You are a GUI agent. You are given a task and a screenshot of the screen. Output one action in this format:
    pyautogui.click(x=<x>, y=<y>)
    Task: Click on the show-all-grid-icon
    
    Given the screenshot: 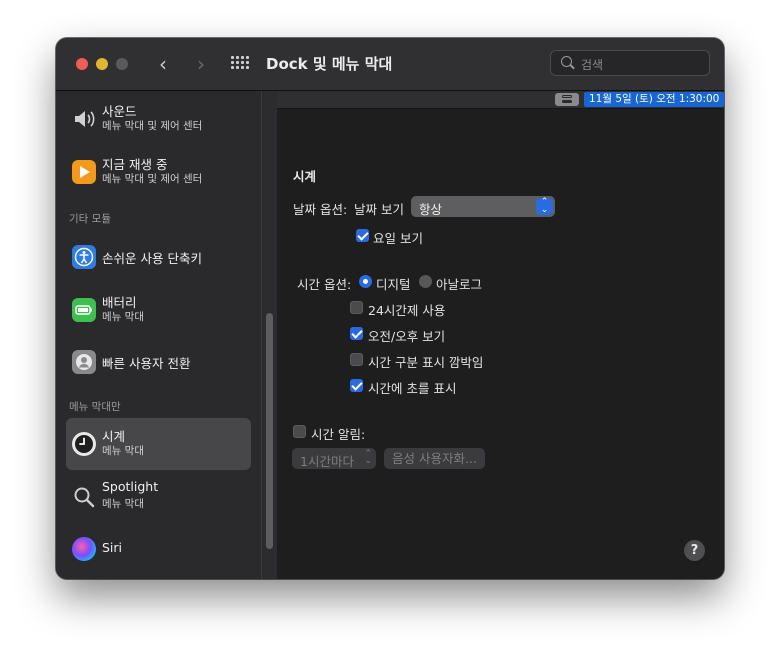 What is the action you would take?
    pyautogui.click(x=240, y=63)
    